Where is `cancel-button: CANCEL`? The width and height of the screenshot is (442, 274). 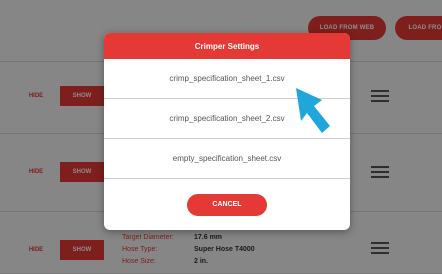
cancel-button: CANCEL is located at coordinates (227, 204).